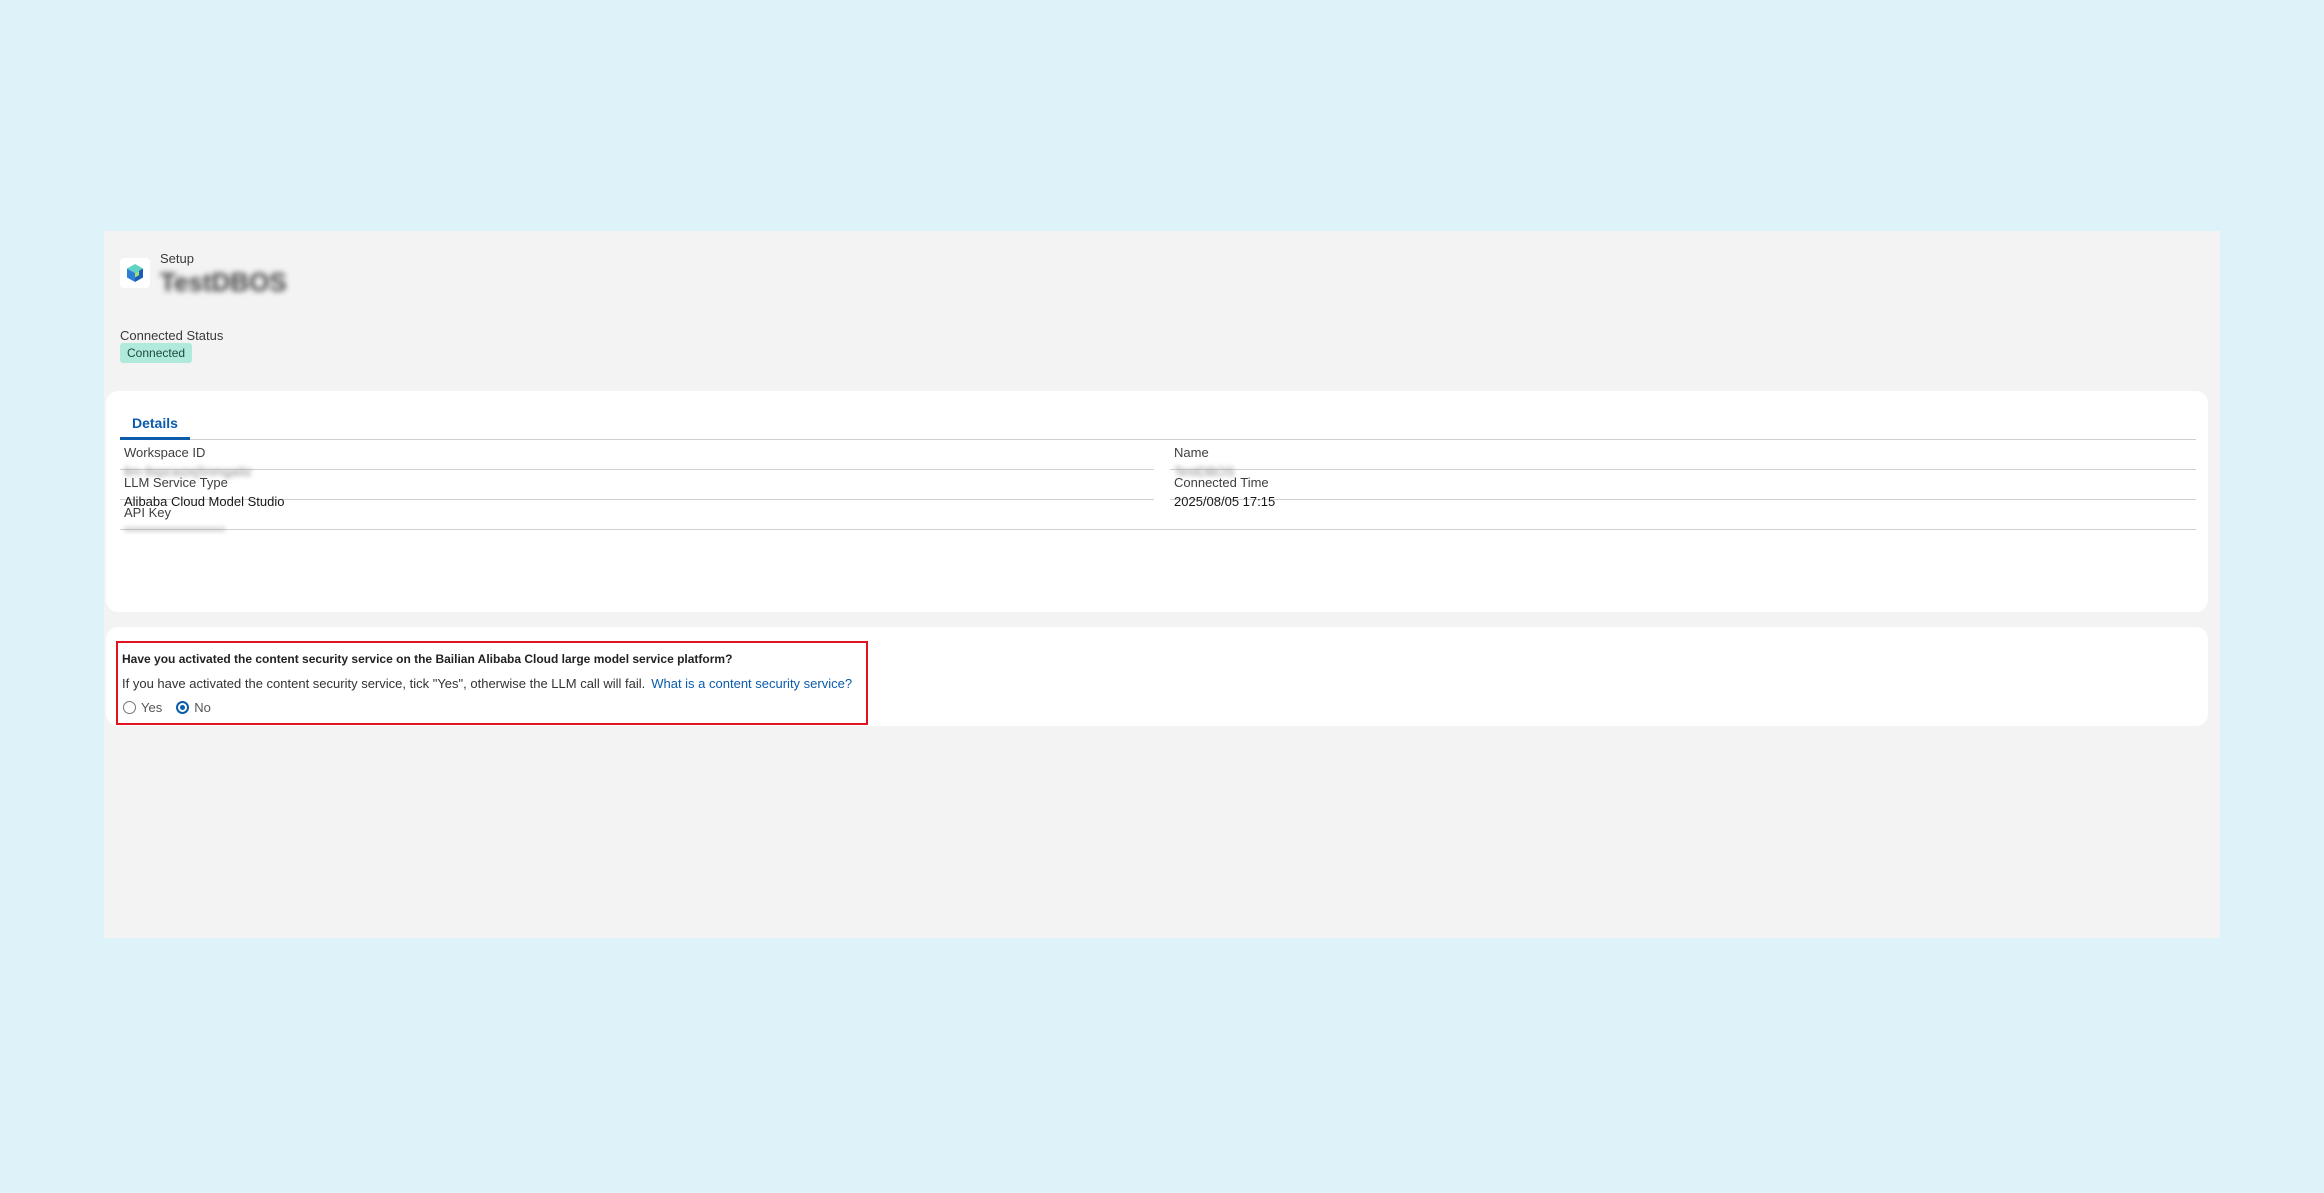  I want to click on tab-bar: Details, so click(1158, 425).